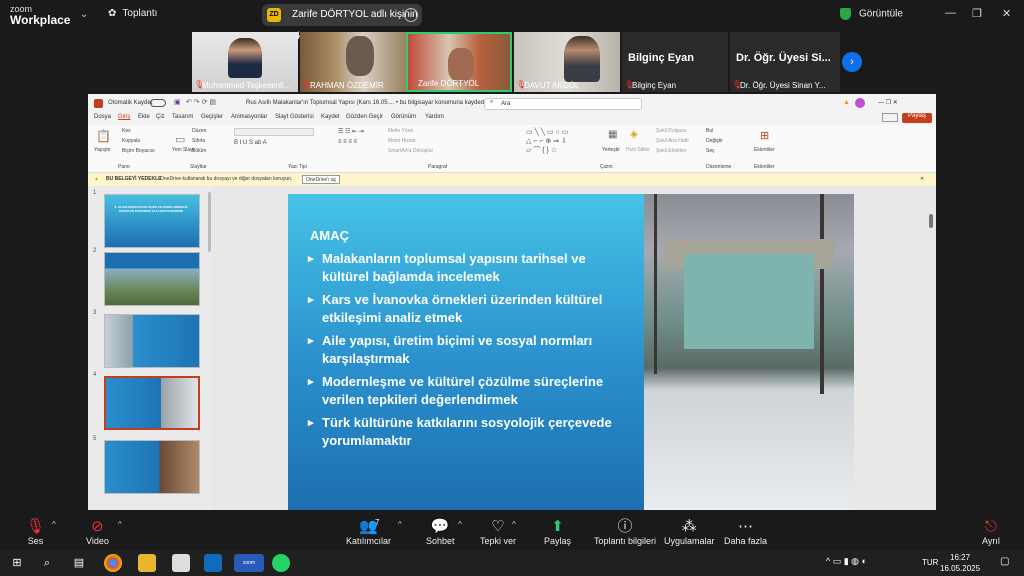  I want to click on cut-button: Kes, so click(126, 131).